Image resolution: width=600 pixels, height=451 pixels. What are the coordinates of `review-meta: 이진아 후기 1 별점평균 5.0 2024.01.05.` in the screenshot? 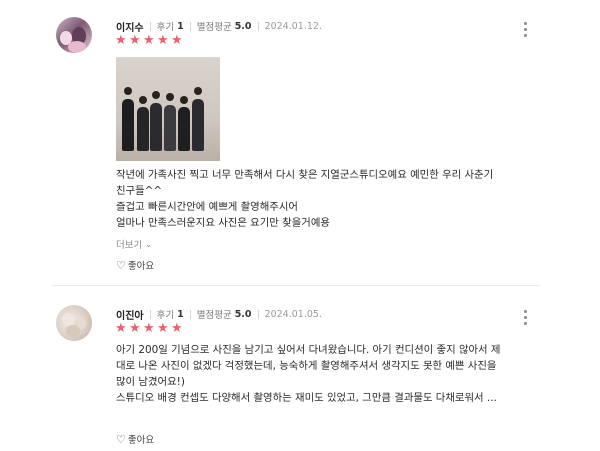 It's located at (219, 314).